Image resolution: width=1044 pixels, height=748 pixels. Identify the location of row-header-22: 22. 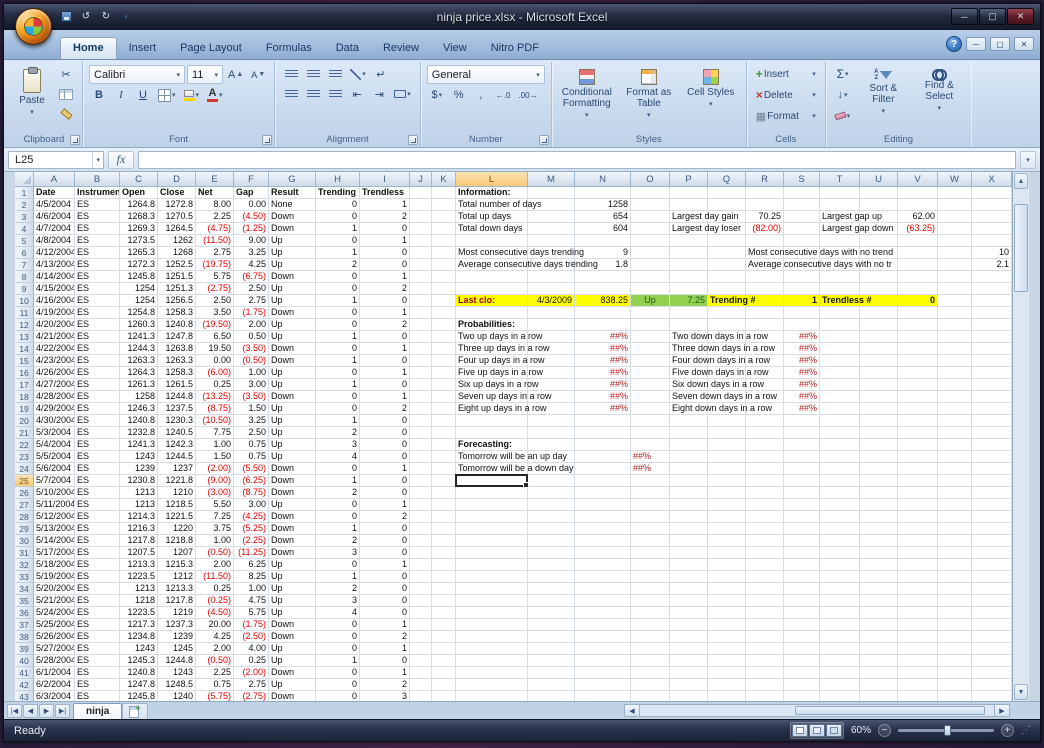
(24, 445).